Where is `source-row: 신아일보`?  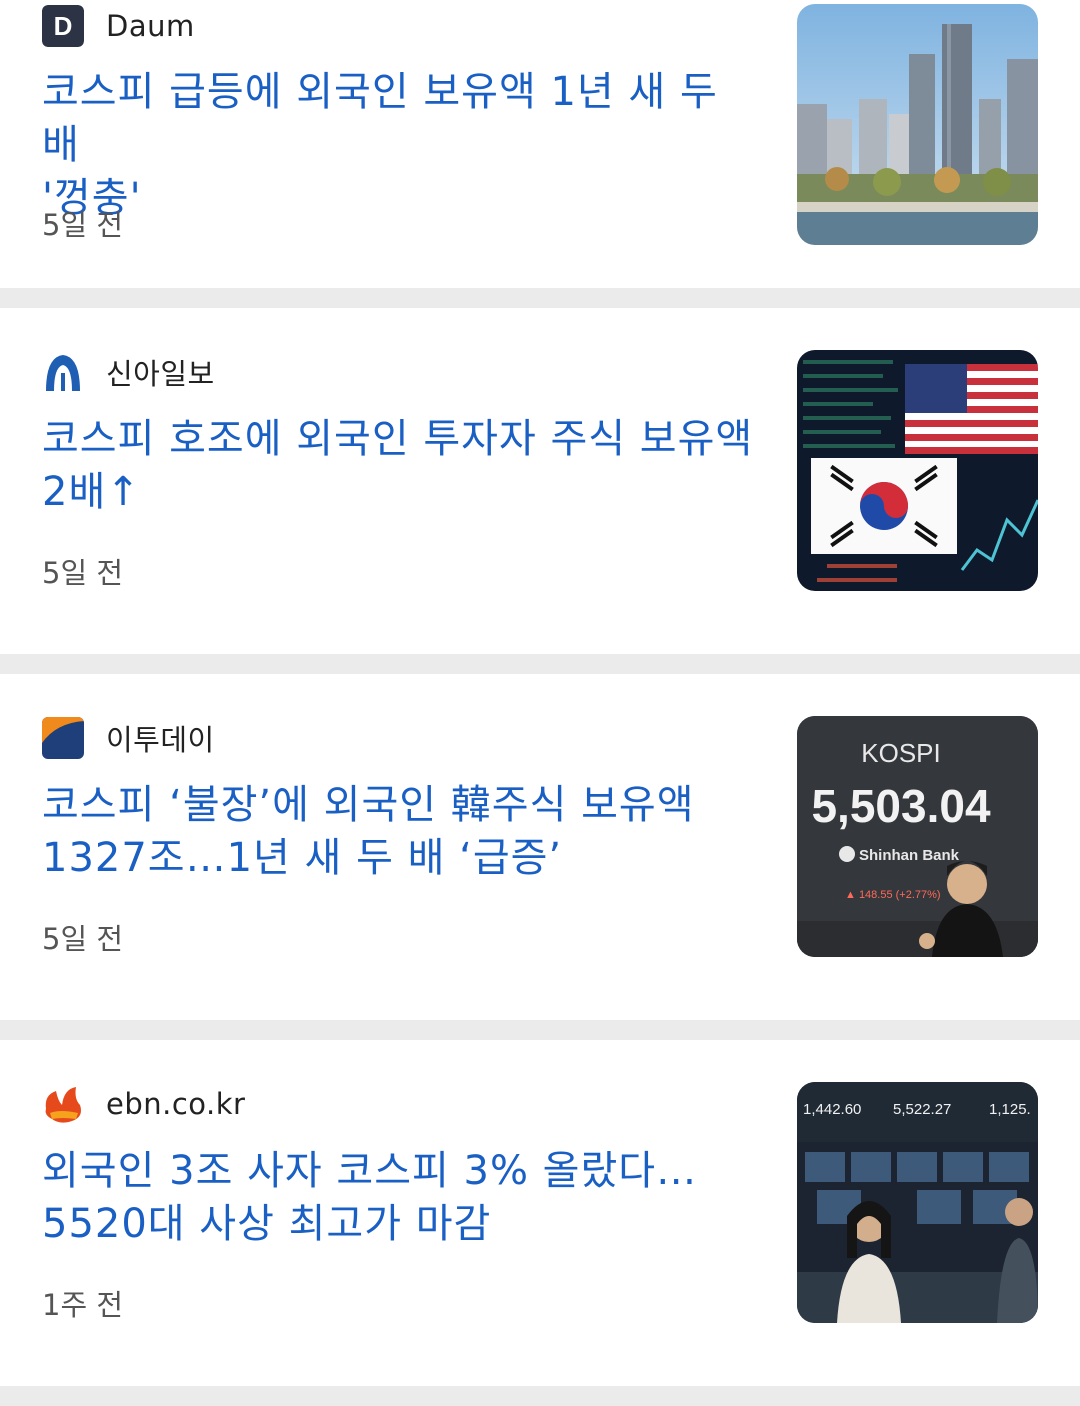 source-row: 신아일보 is located at coordinates (128, 372).